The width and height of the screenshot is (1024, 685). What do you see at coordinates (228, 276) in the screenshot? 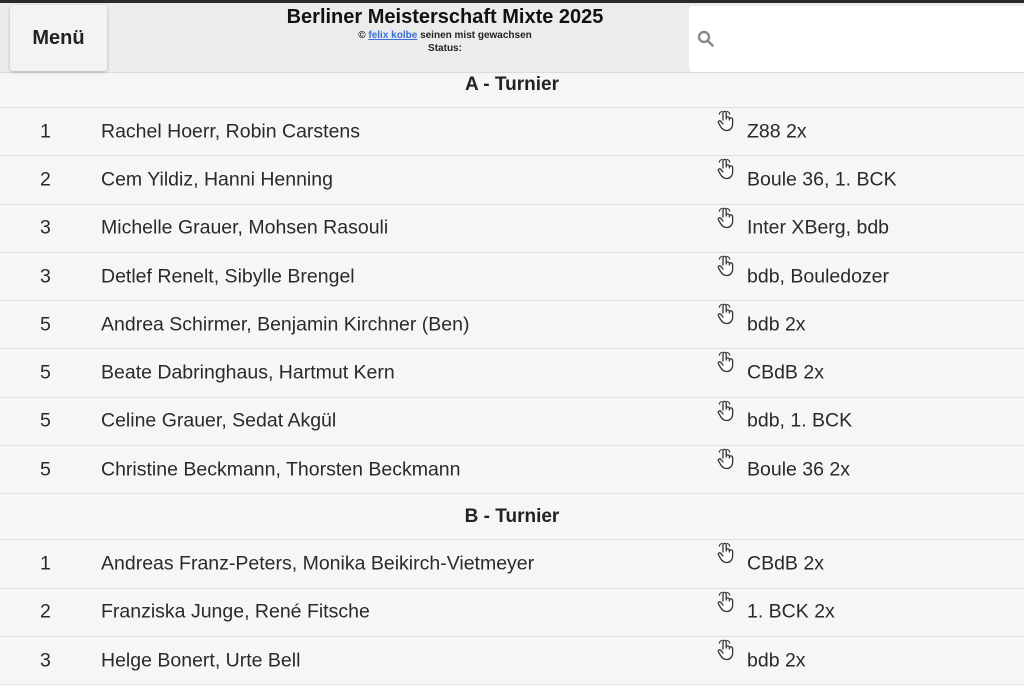
I see `player-names: Detlef Renelt, Sibylle Brengel` at bounding box center [228, 276].